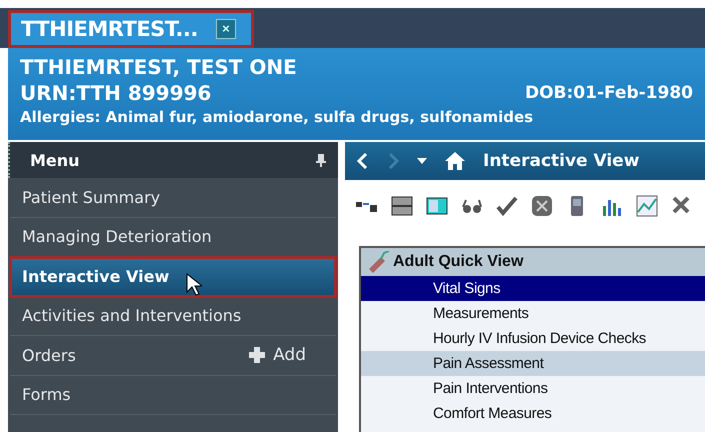 This screenshot has width=705, height=432. What do you see at coordinates (533, 288) in the screenshot?
I see `section-row: Vital Signs` at bounding box center [533, 288].